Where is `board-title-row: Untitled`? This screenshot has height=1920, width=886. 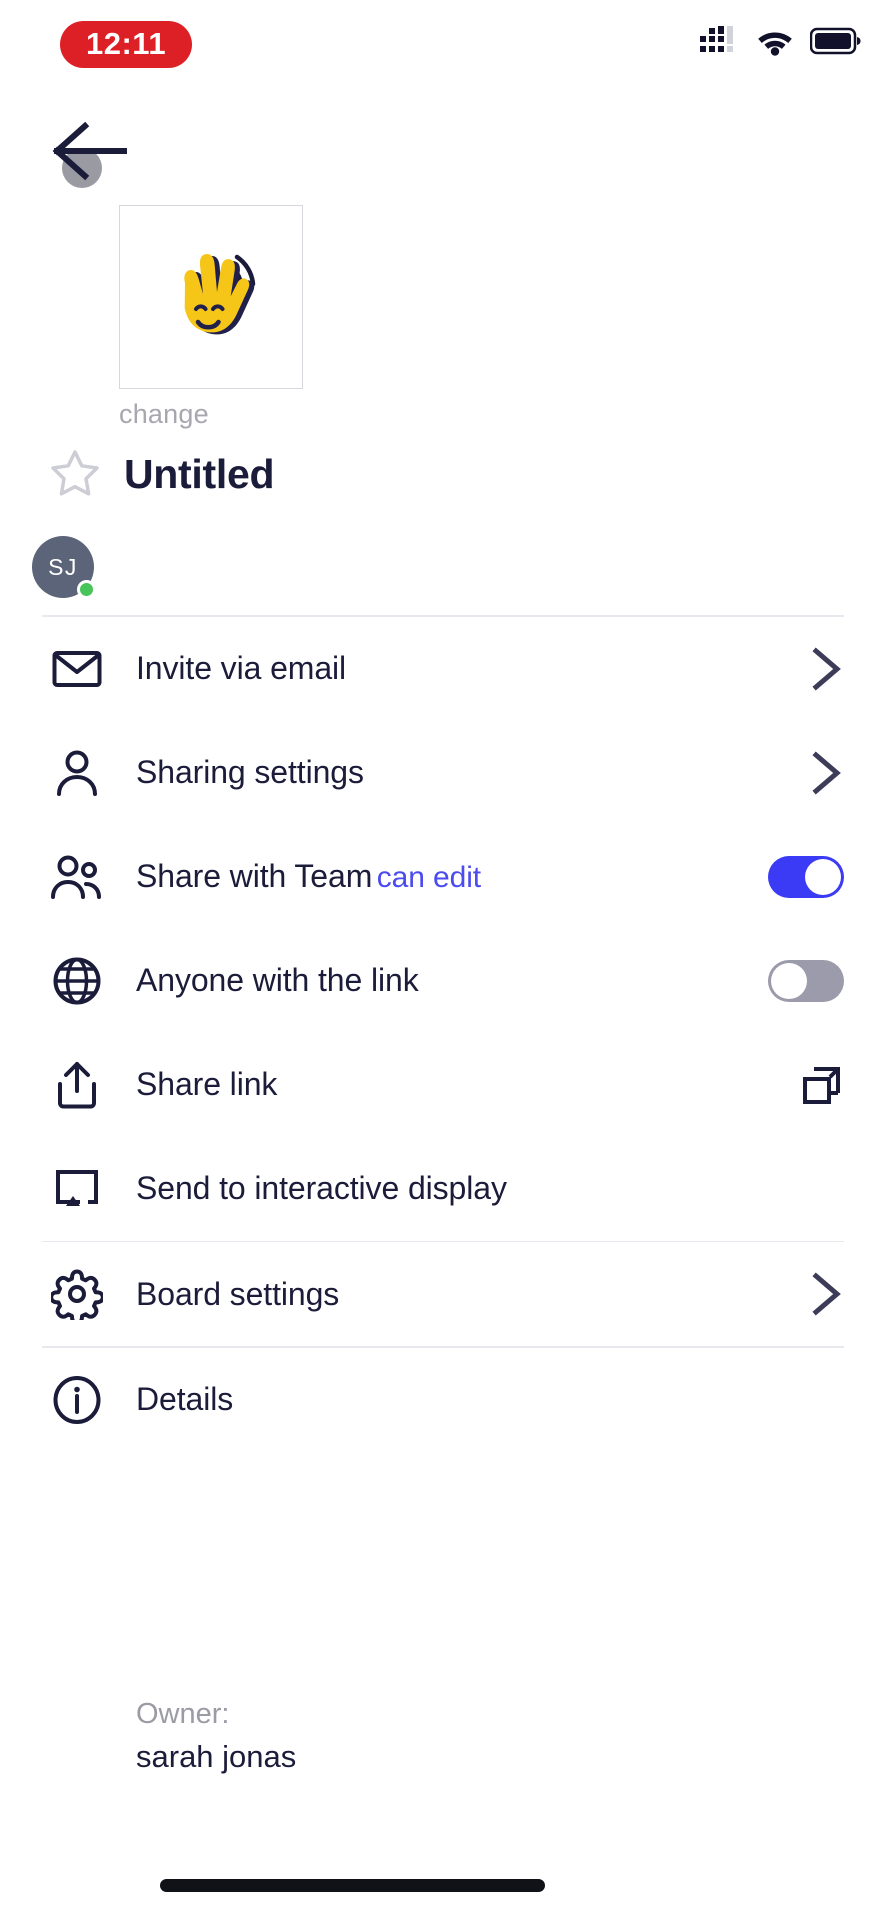
board-title-row: Untitled is located at coordinates (159, 474).